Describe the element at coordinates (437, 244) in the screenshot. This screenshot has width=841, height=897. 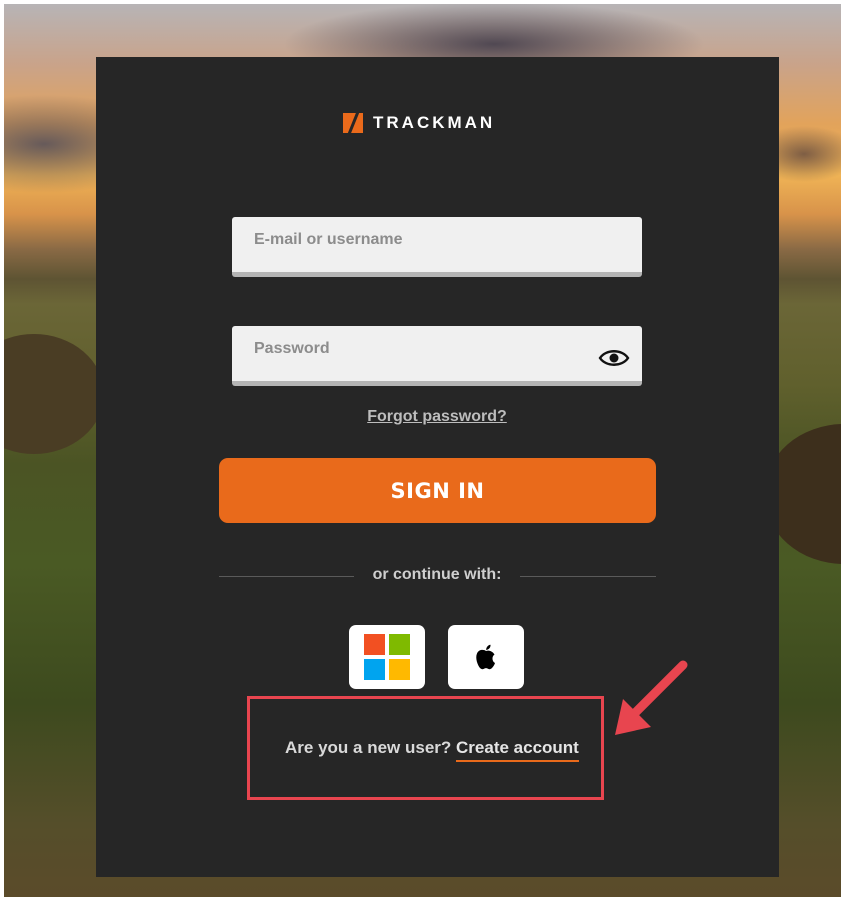
I see `username-input` at that location.